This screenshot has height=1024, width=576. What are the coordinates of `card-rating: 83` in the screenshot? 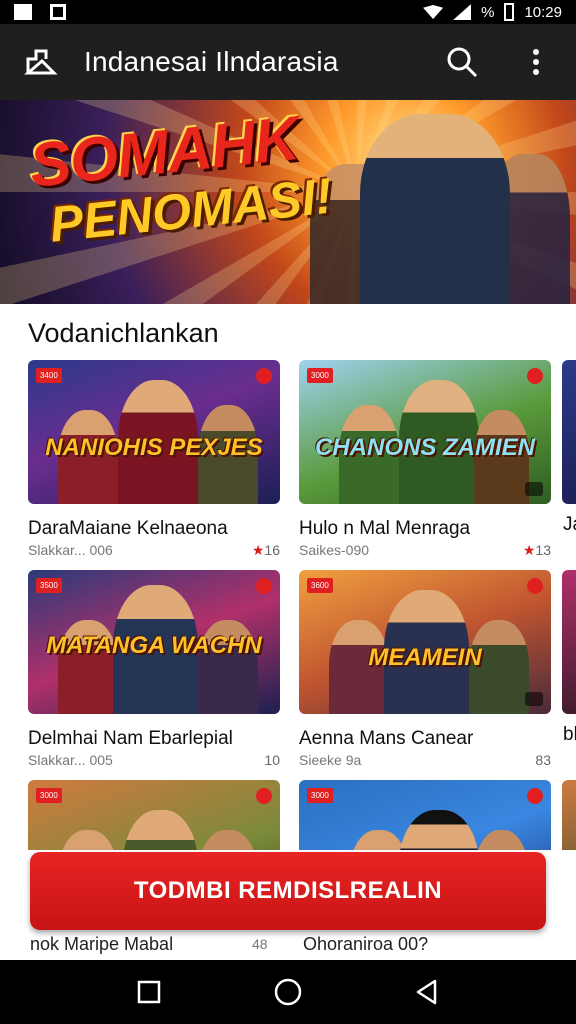 It's located at (543, 760).